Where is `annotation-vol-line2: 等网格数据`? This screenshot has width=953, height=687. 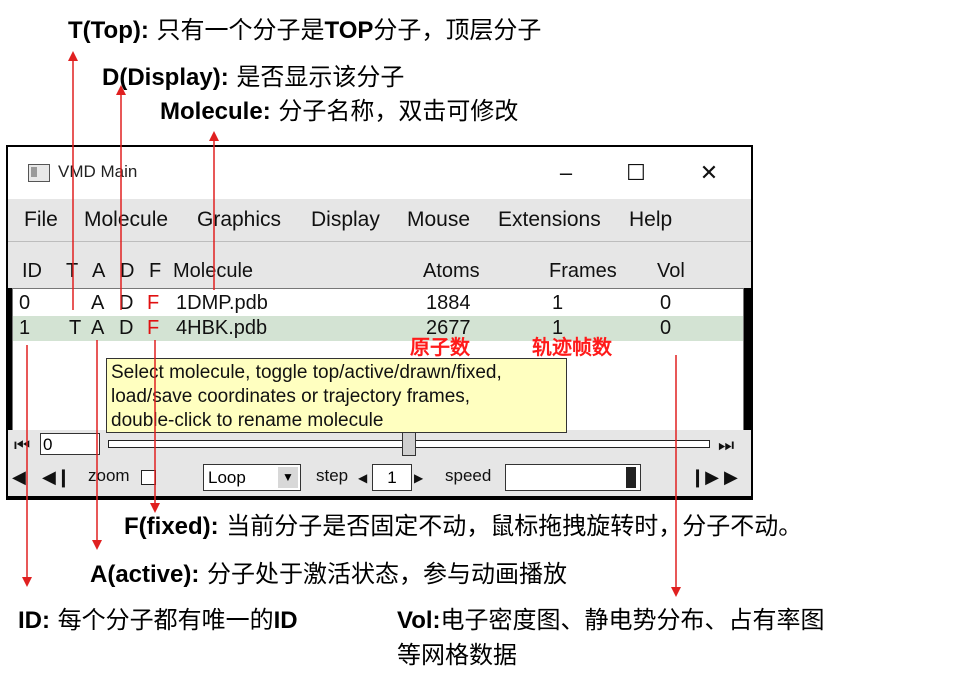
annotation-vol-line2: 等网格数据 is located at coordinates (457, 655).